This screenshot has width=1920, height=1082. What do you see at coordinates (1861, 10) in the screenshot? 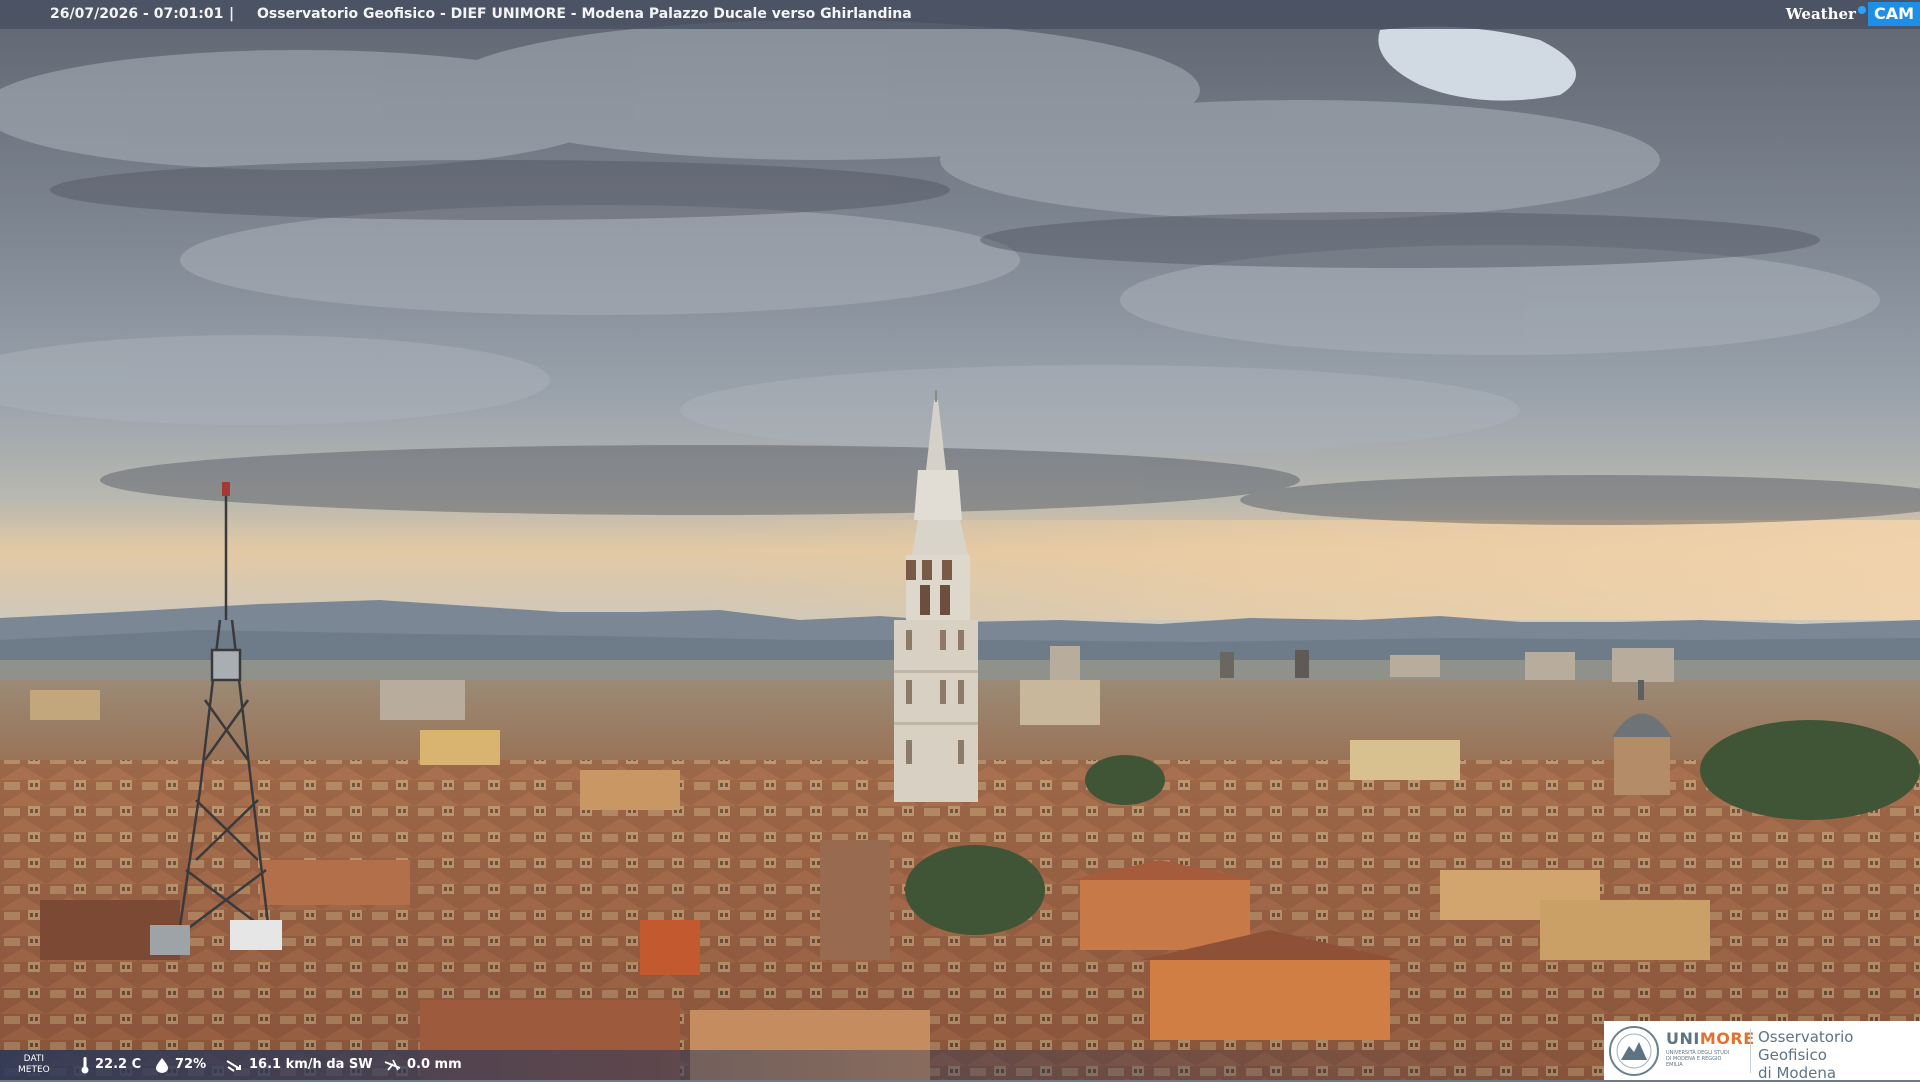
I see `sun-dot-icon` at bounding box center [1861, 10].